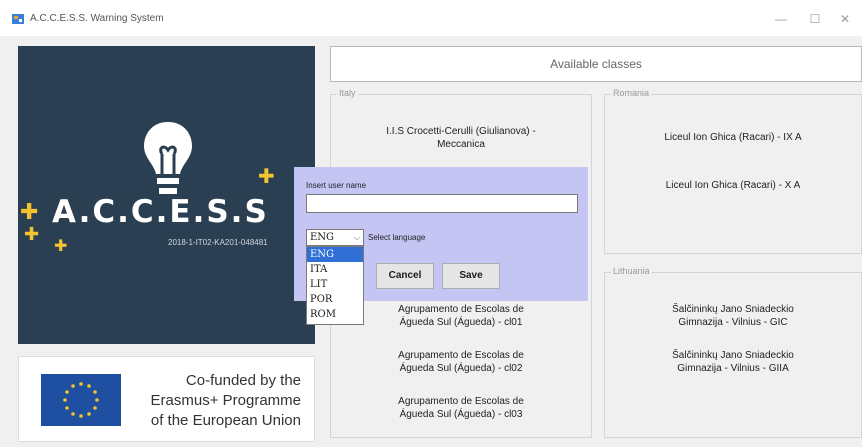 This screenshot has width=862, height=447. Describe the element at coordinates (225, 420) in the screenshot. I see `eu-line-3: of the European Union` at that location.